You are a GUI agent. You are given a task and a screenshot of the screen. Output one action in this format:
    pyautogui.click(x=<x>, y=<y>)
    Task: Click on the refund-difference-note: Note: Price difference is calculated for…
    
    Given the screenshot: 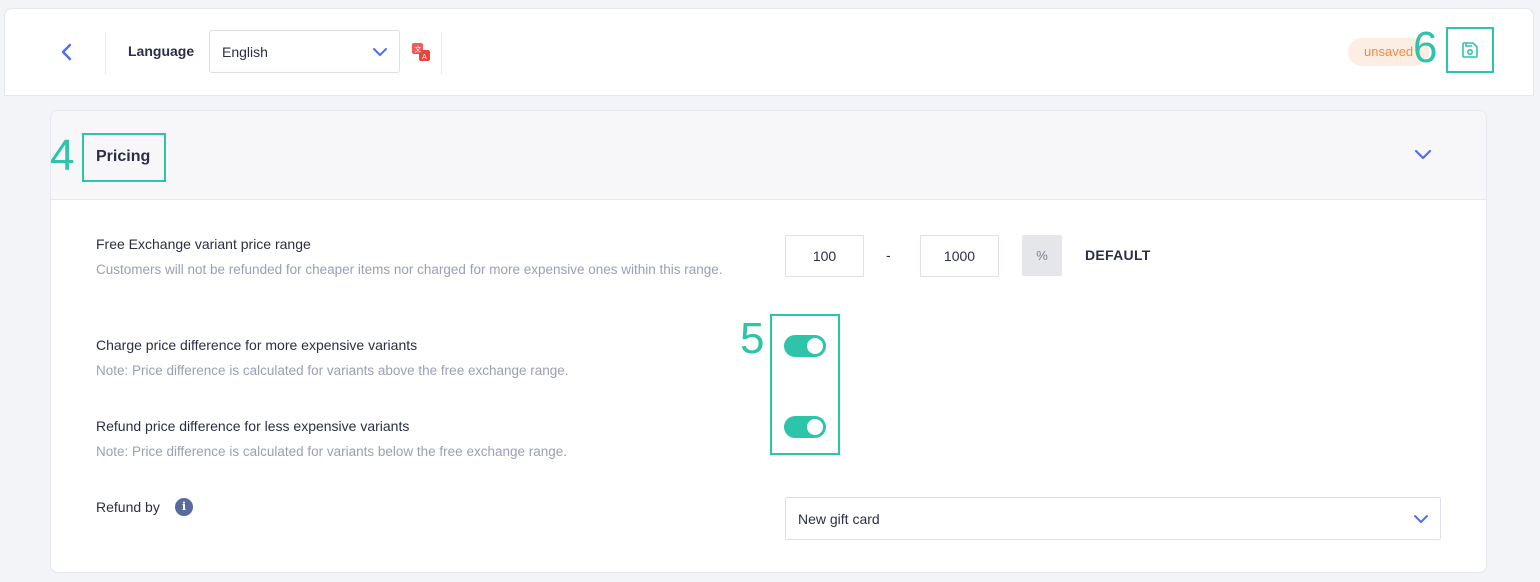 What is the action you would take?
    pyautogui.click(x=332, y=451)
    